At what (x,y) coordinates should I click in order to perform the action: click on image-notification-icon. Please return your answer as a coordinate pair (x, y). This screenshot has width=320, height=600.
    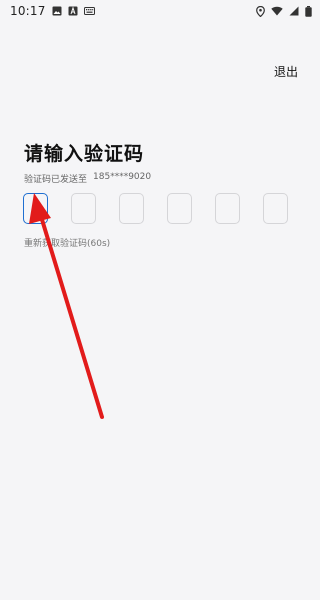
    Looking at the image, I should click on (57, 11).